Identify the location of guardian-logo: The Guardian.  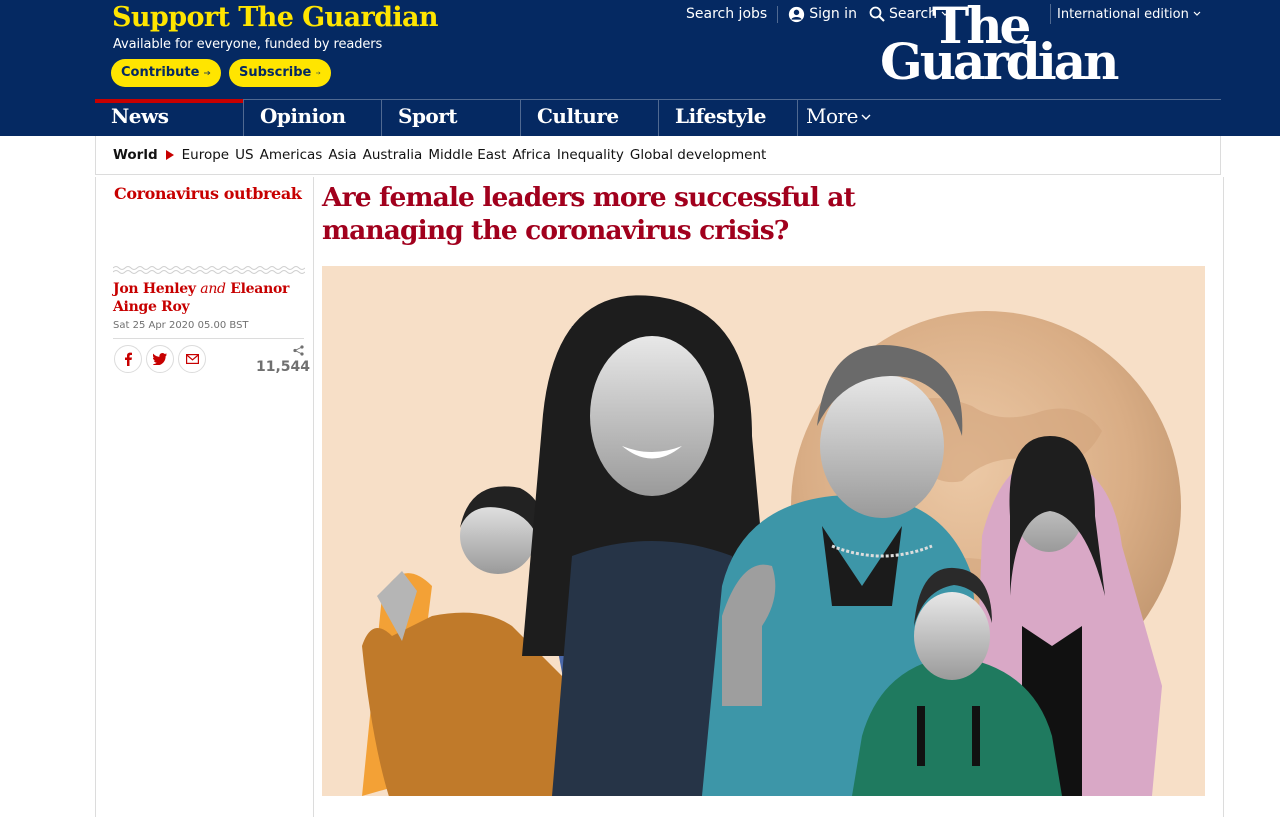
(1010, 45).